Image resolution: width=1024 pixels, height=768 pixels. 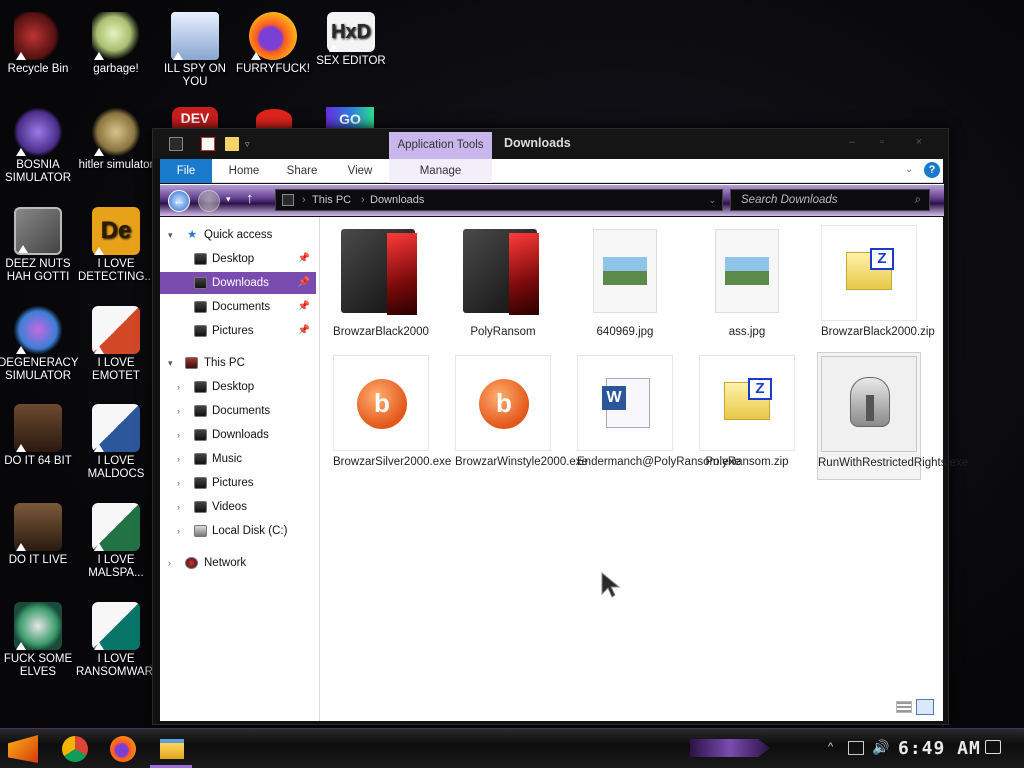 What do you see at coordinates (116, 140) in the screenshot?
I see `desktop-icon-hitler-sim: hitler simulator` at bounding box center [116, 140].